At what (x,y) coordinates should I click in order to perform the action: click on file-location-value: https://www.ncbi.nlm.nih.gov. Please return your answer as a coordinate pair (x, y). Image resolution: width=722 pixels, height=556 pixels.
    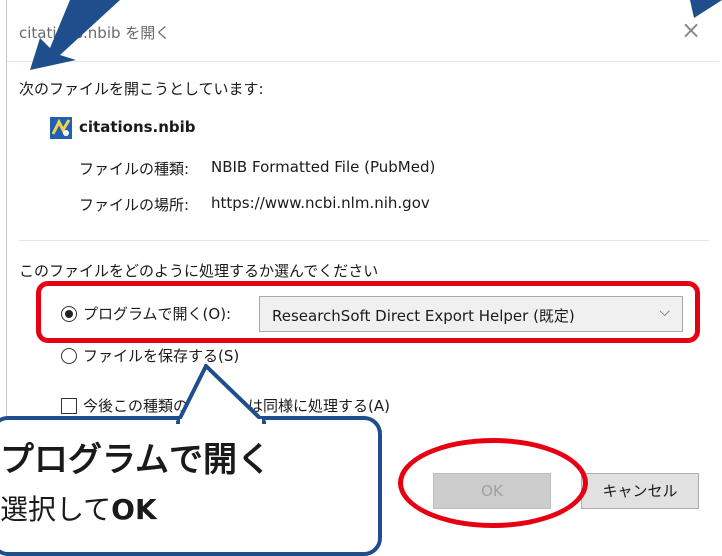
    Looking at the image, I should click on (320, 203).